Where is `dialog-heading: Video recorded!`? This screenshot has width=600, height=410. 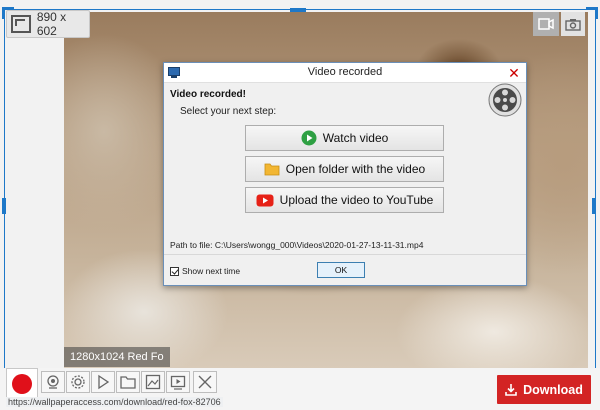
dialog-heading: Video recorded! is located at coordinates (208, 94).